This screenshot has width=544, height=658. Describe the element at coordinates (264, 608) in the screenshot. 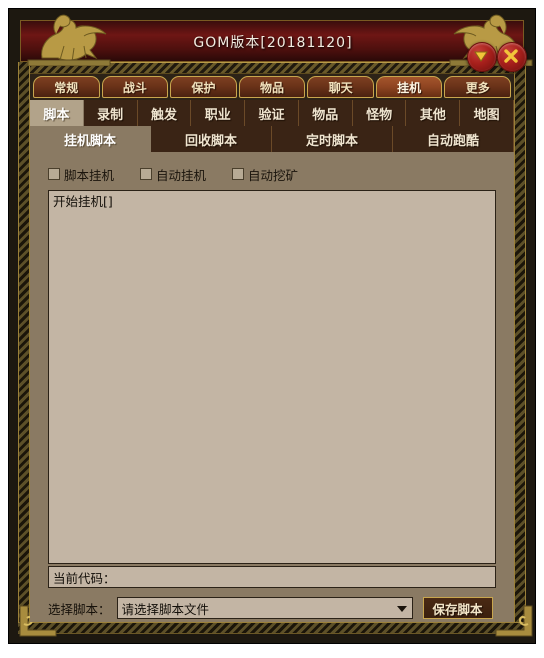

I see `script-select-dropdown: 请选择脚本文件` at that location.